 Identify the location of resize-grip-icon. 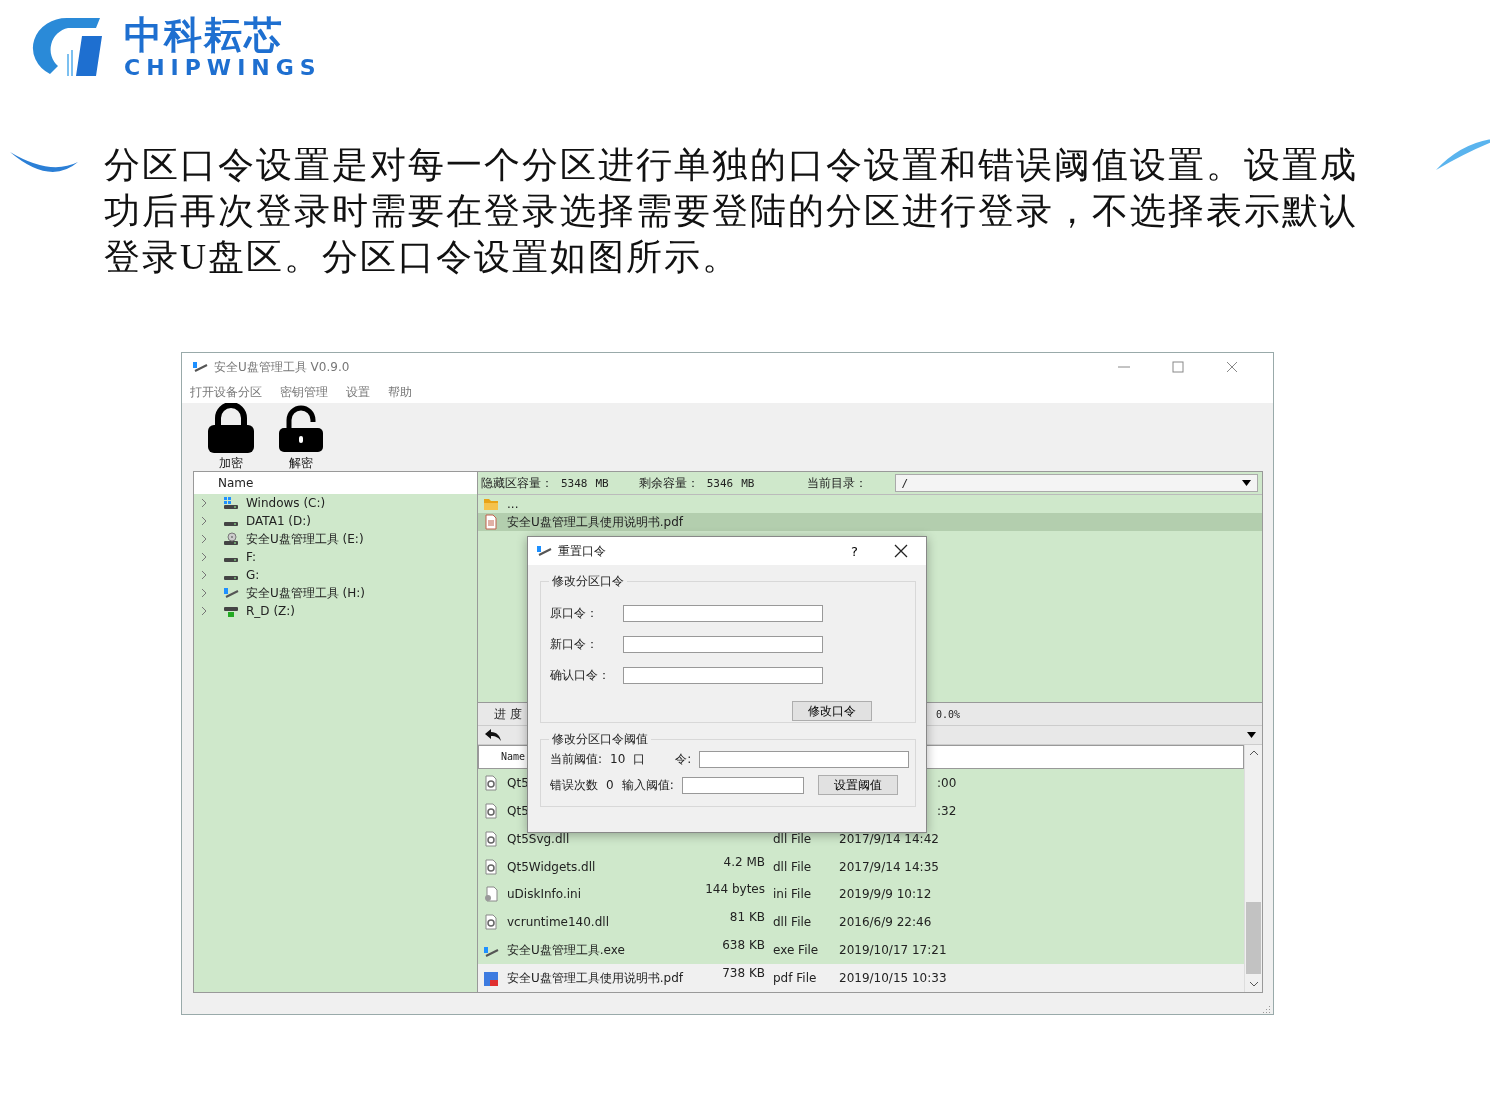
(1266, 1009).